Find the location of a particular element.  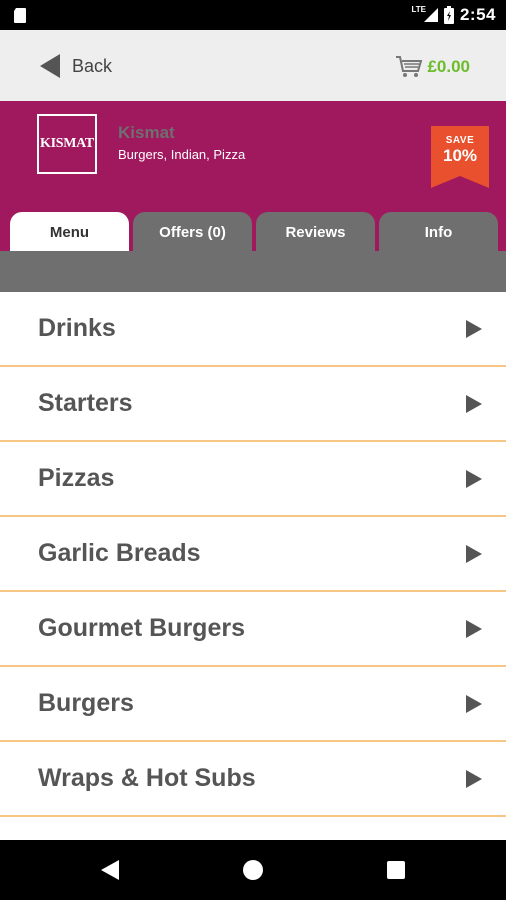

discount-badge: SAVE 10% is located at coordinates (460, 157).